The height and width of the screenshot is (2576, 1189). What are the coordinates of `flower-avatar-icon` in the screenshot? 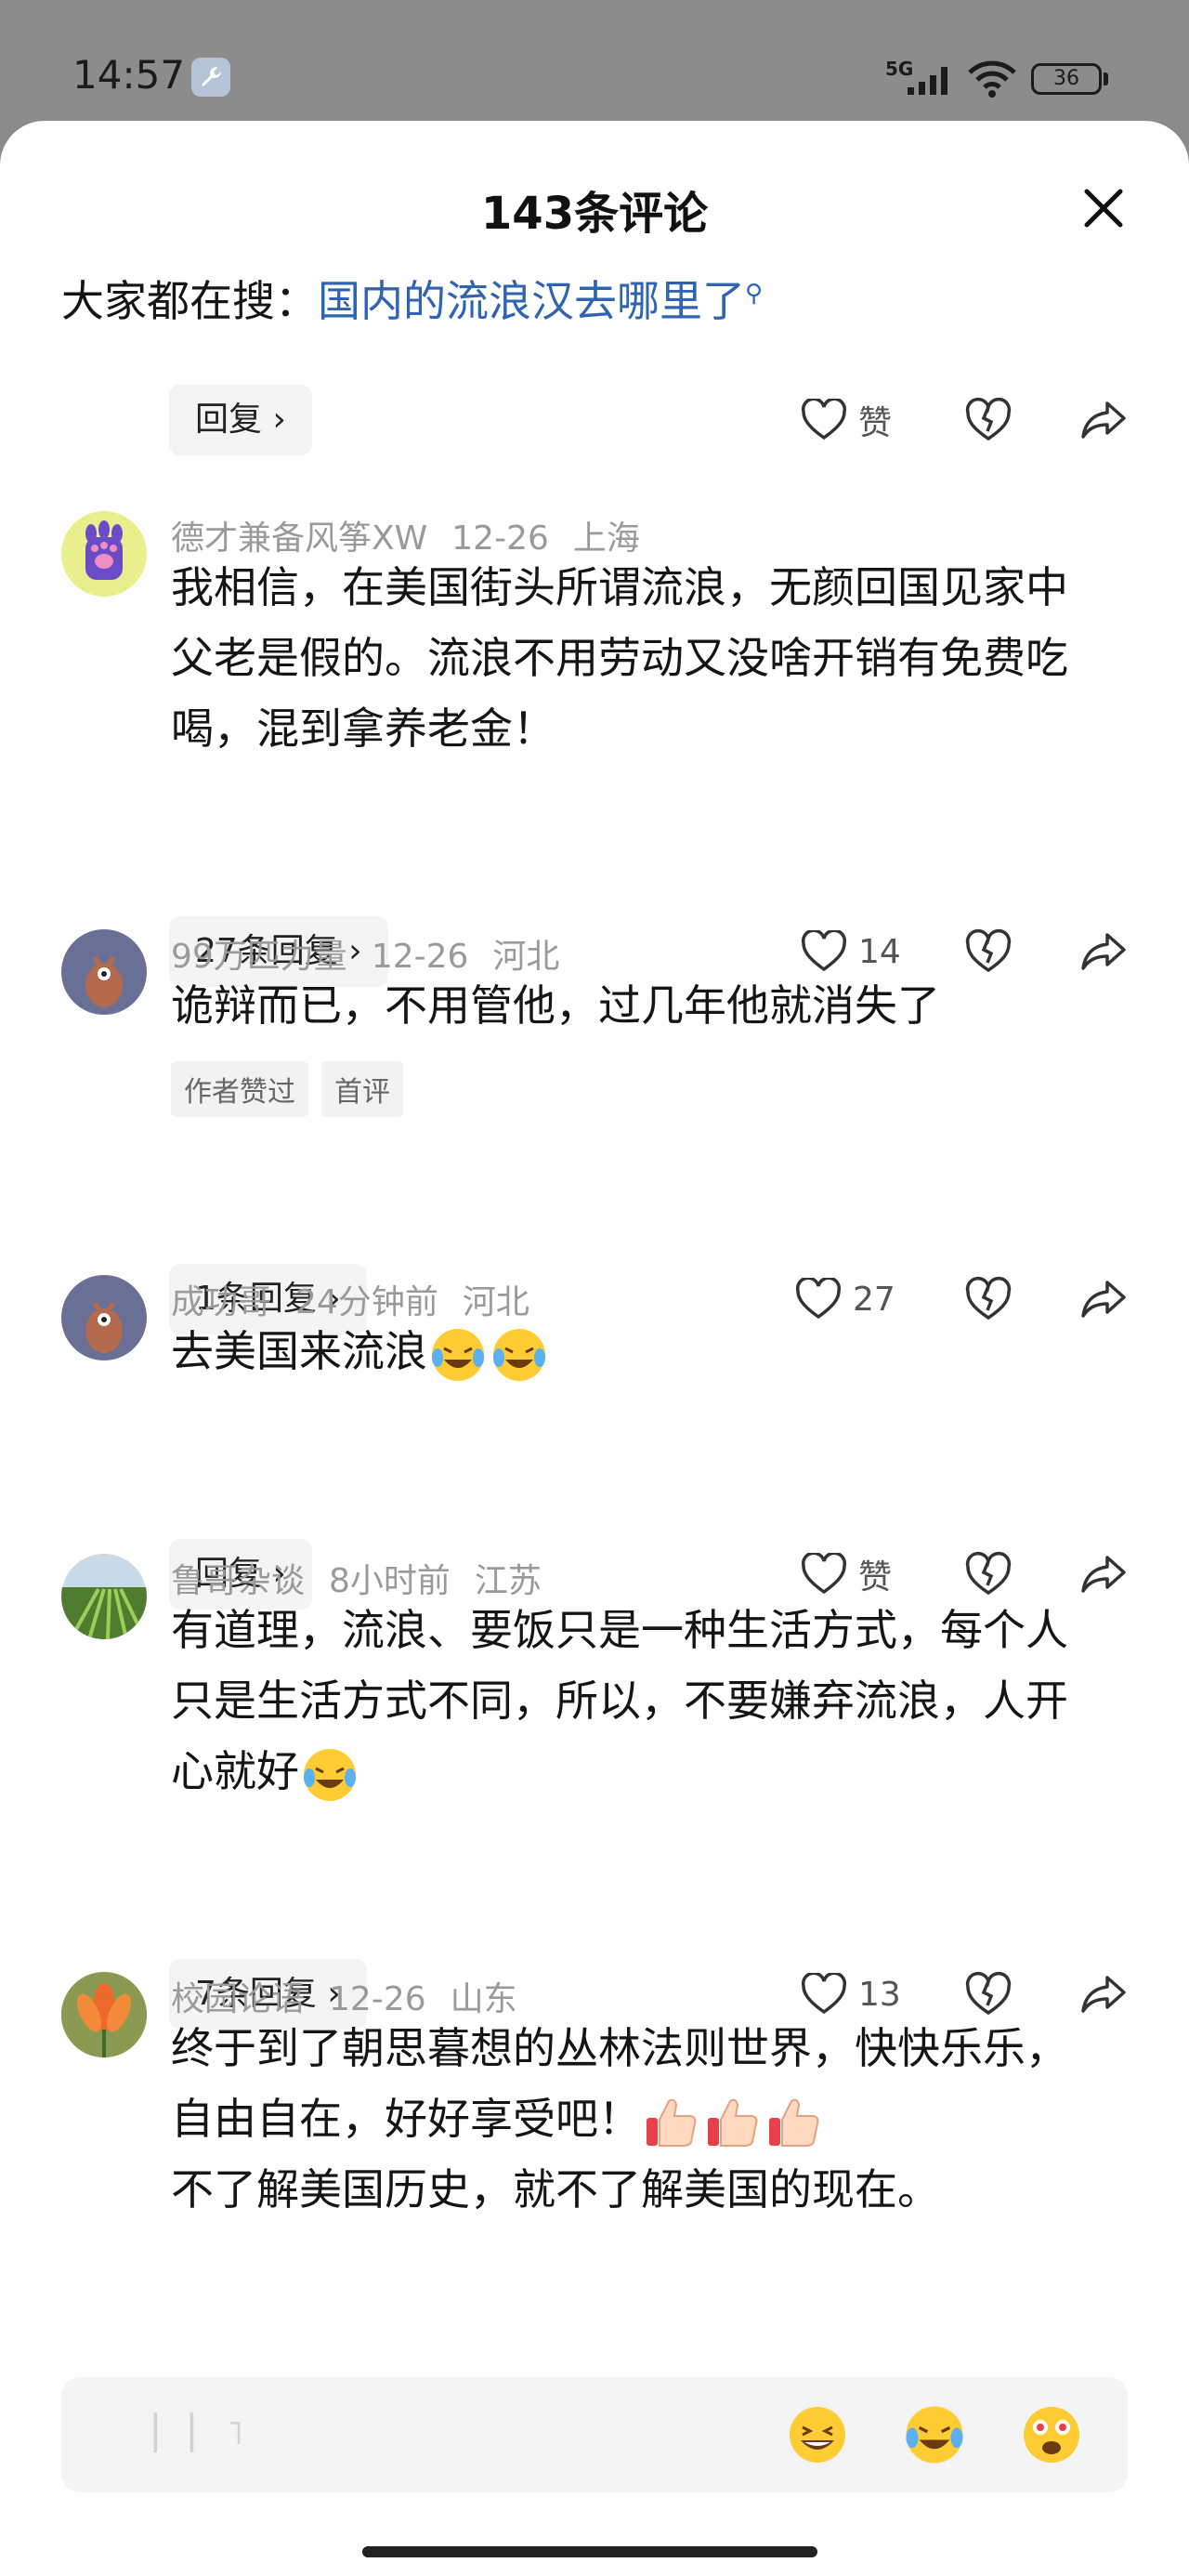 It's located at (104, 2014).